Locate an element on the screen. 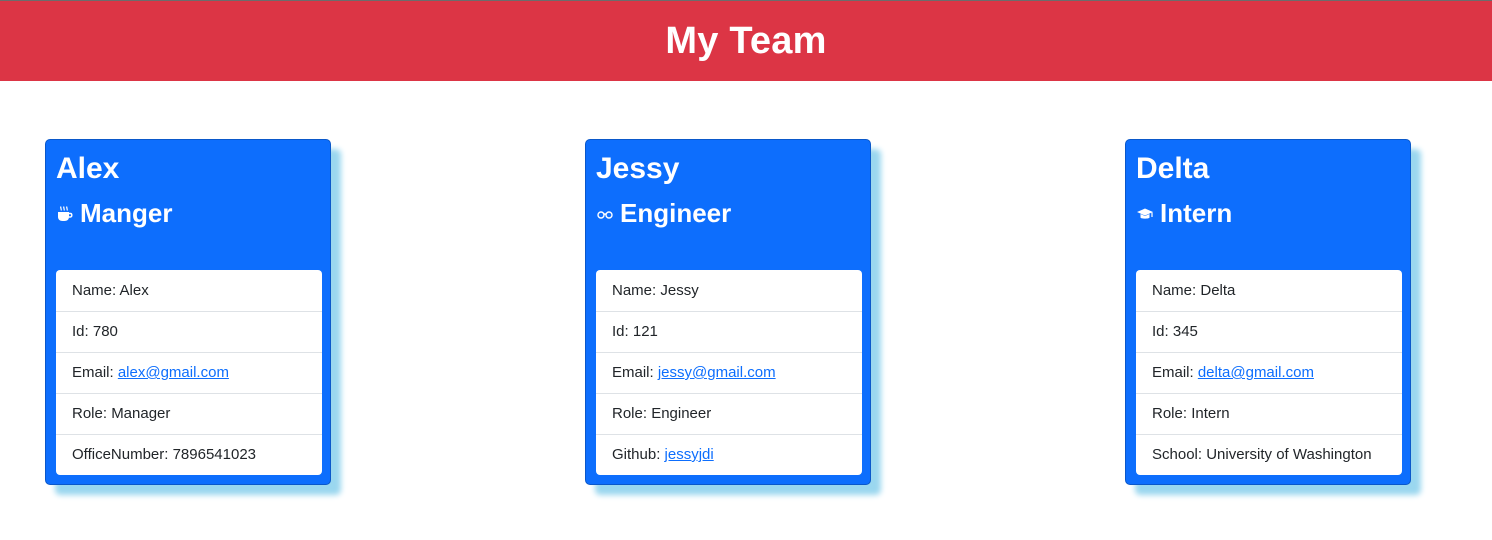 This screenshot has height=540, width=1492. info-value: University of Washington is located at coordinates (1289, 454).